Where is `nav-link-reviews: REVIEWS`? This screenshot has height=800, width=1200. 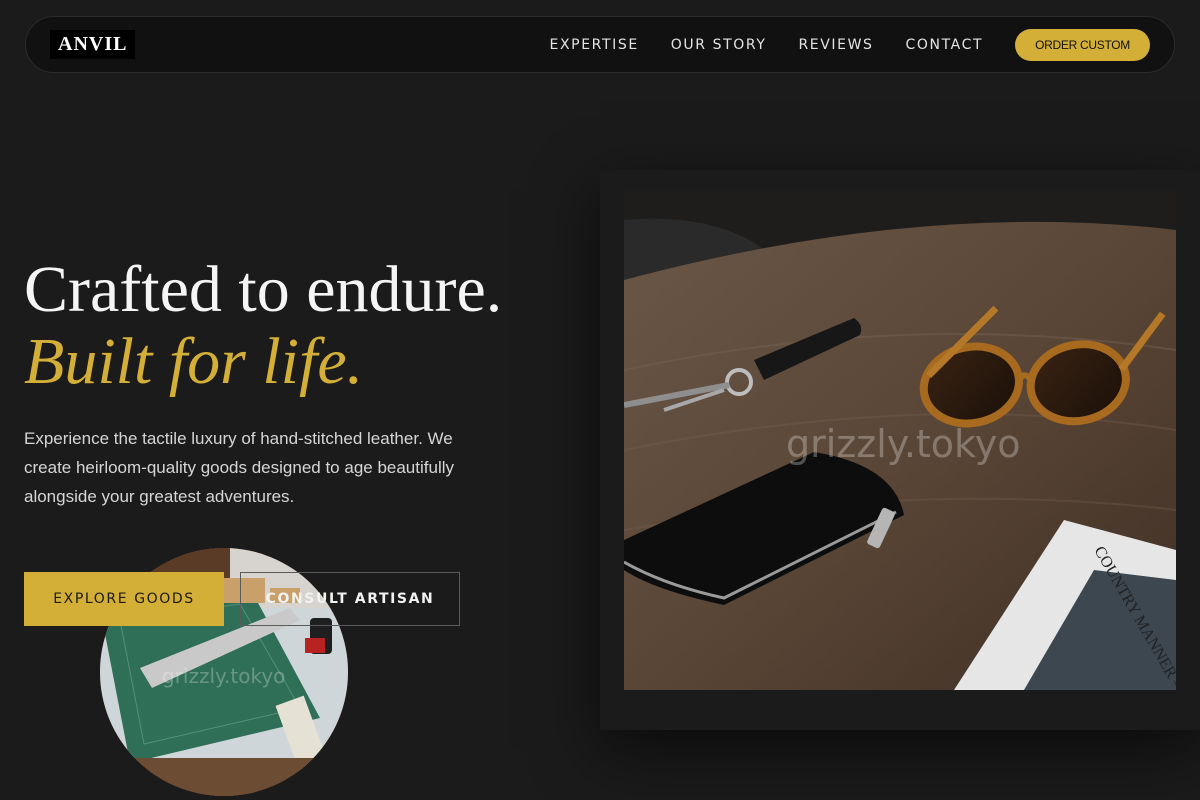 nav-link-reviews: REVIEWS is located at coordinates (835, 45).